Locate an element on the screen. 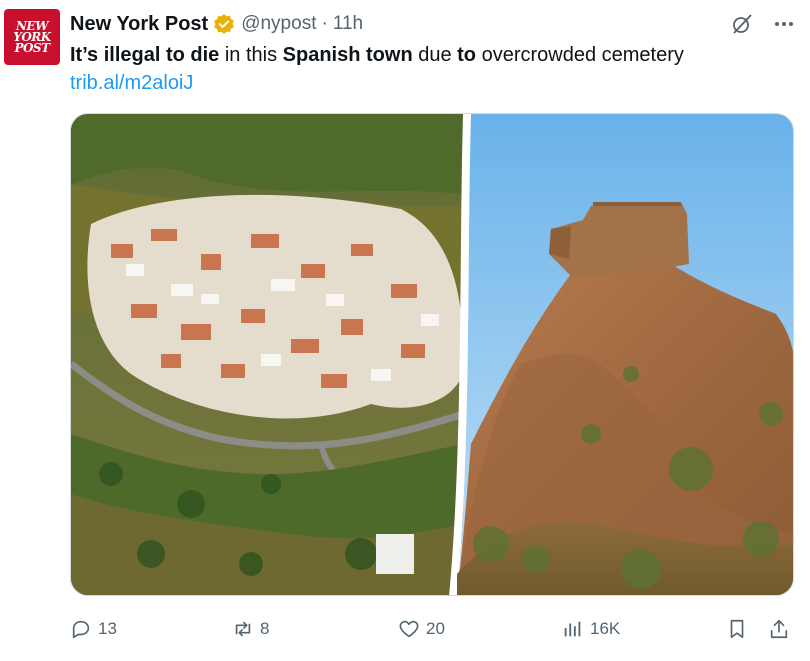 The image size is (810, 661). bookmark-icon is located at coordinates (737, 629).